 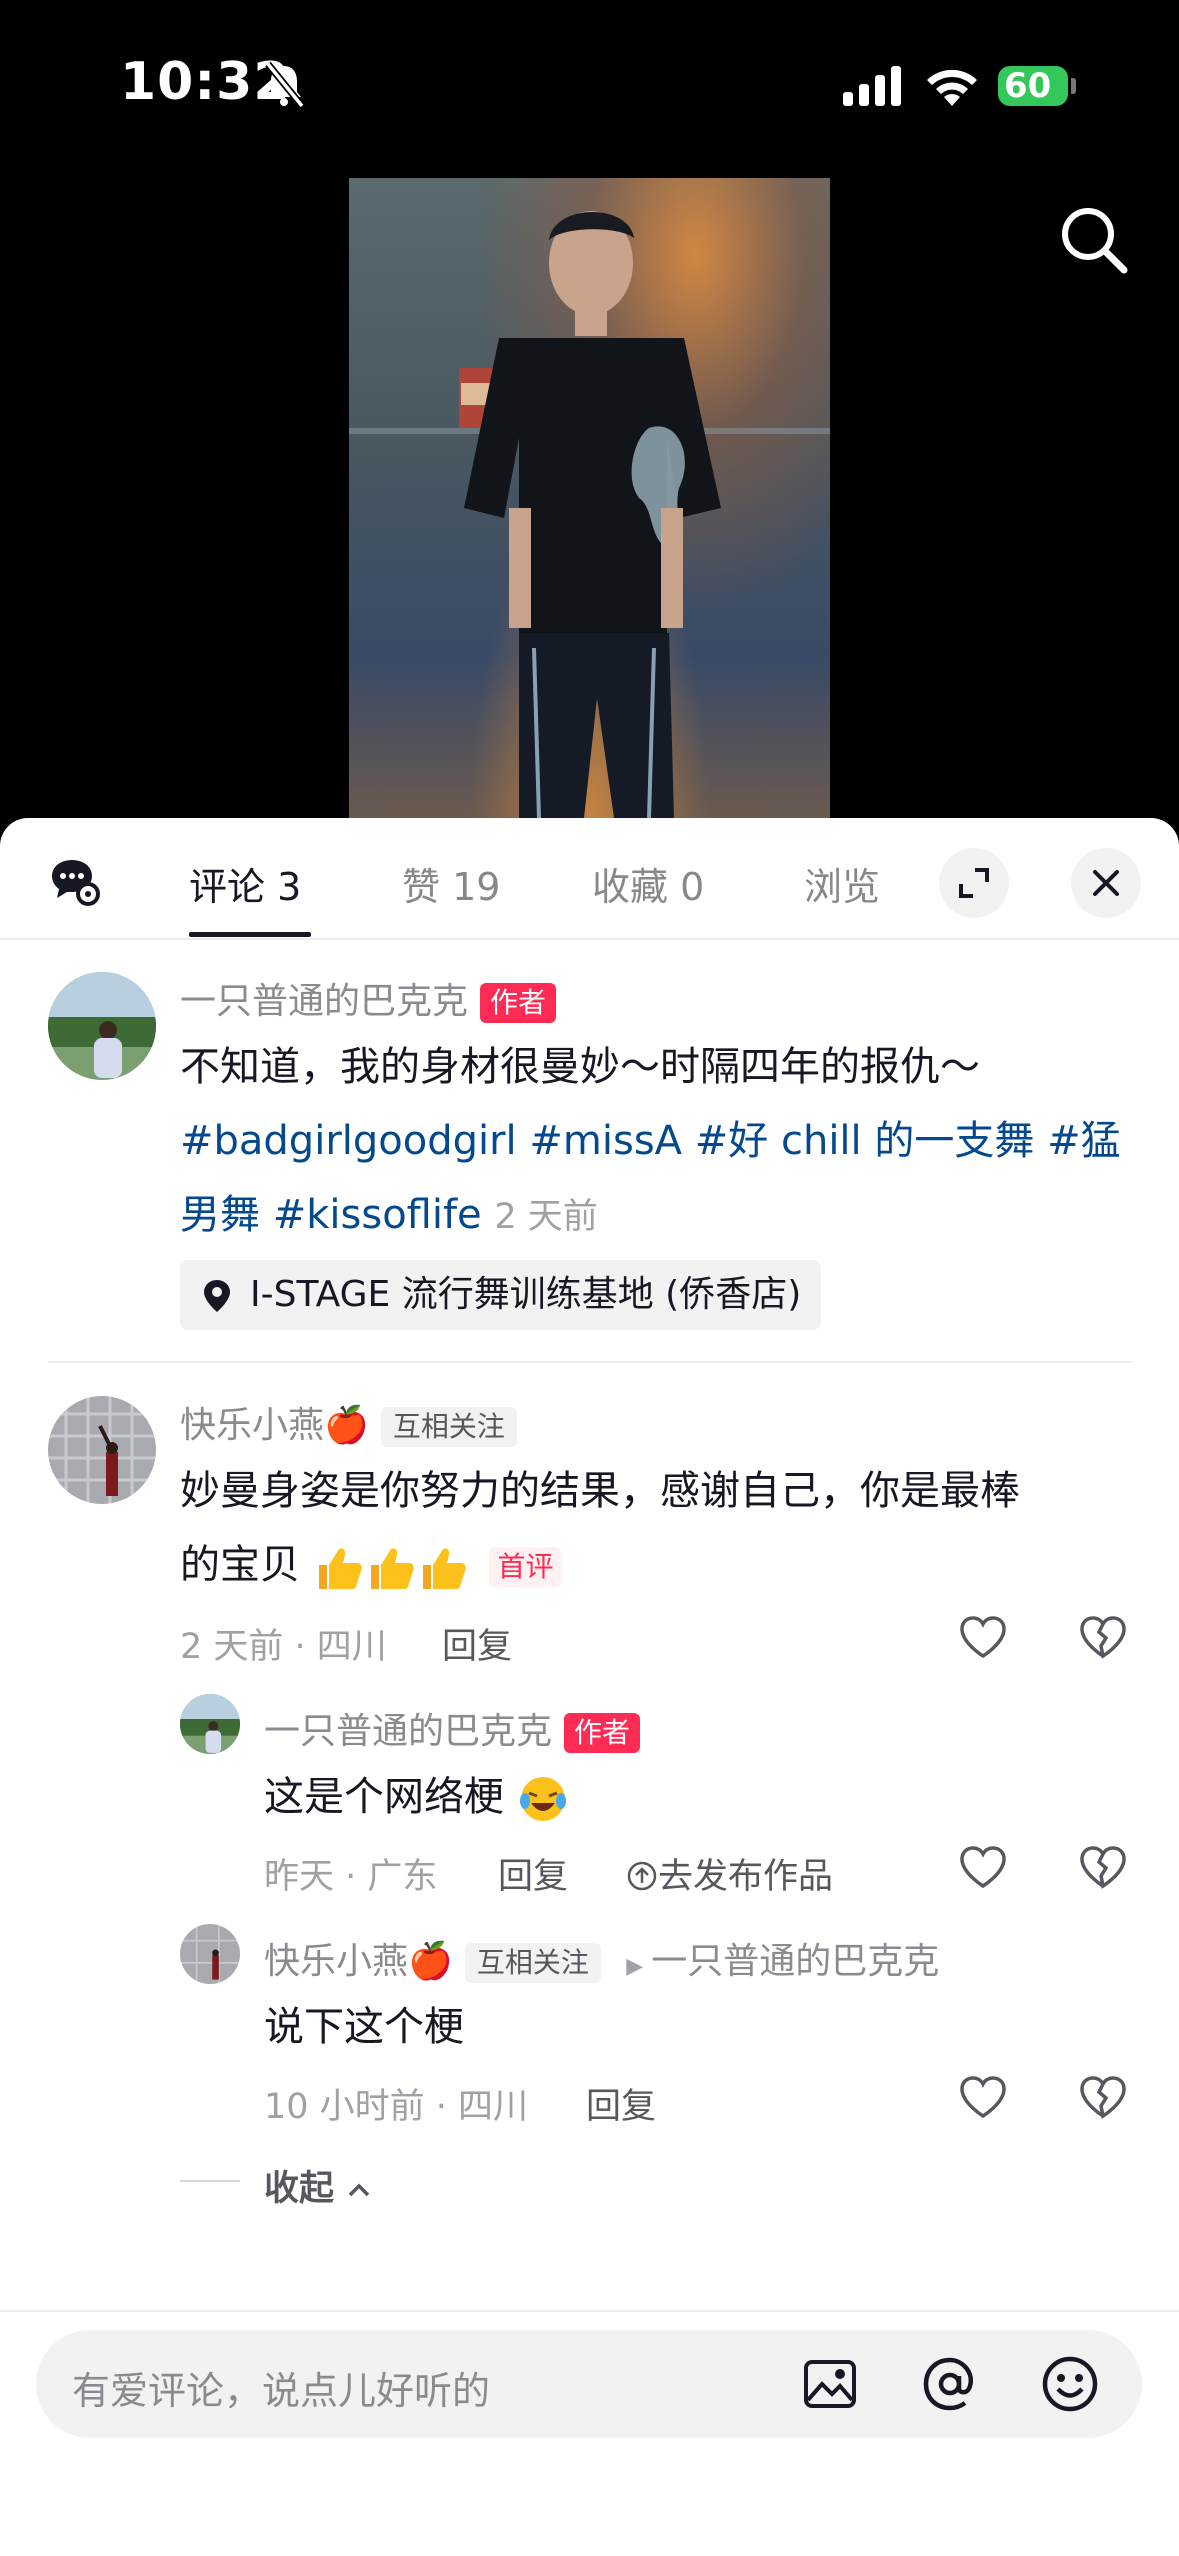 What do you see at coordinates (1094, 240) in the screenshot?
I see `search-icon` at bounding box center [1094, 240].